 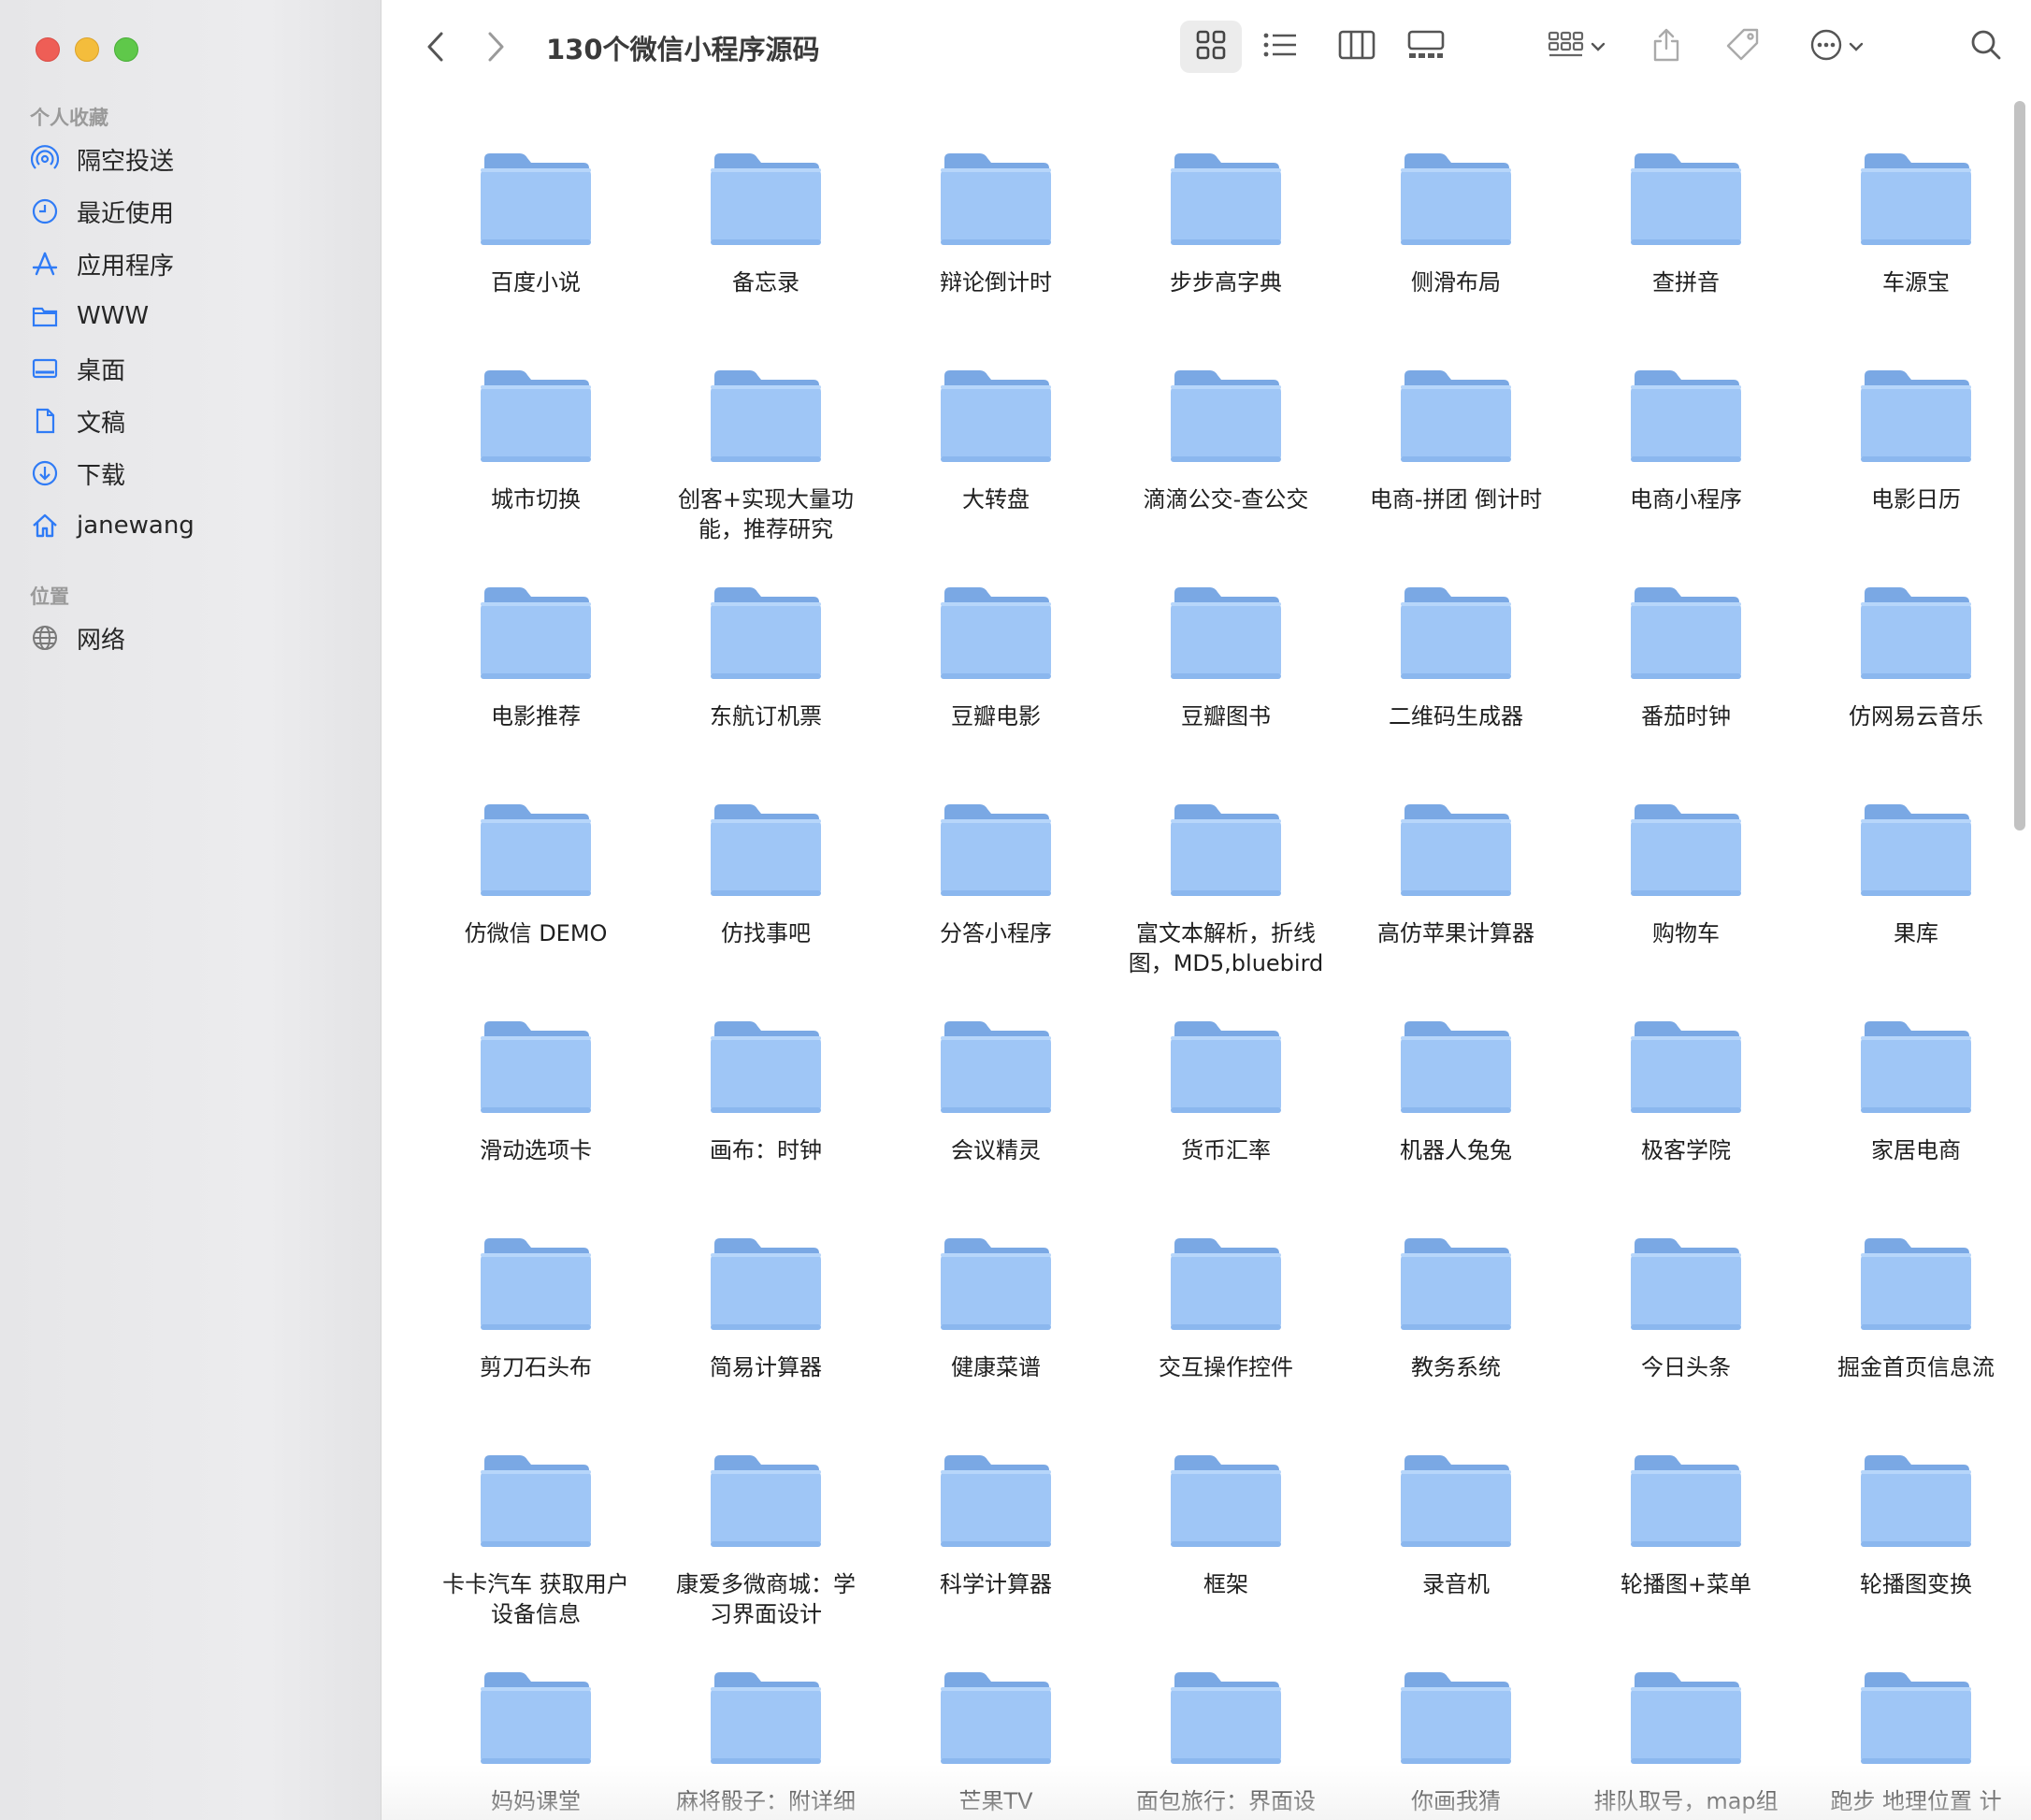 I want to click on folder-item: 车源宝, so click(x=1908, y=258).